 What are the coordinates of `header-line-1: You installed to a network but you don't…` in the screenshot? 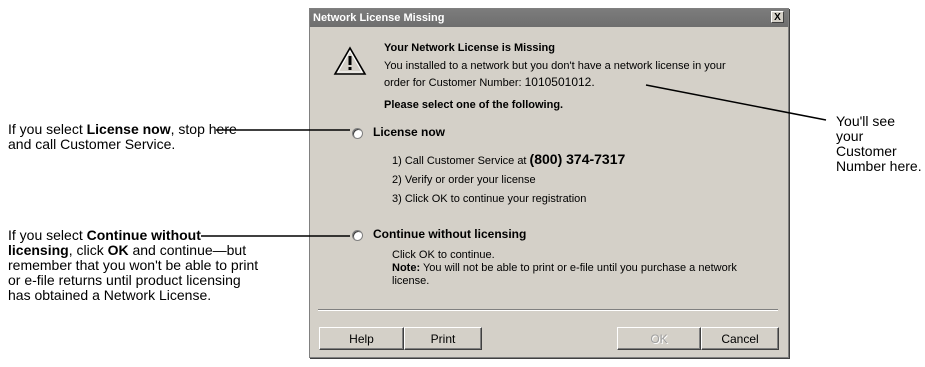 It's located at (555, 66).